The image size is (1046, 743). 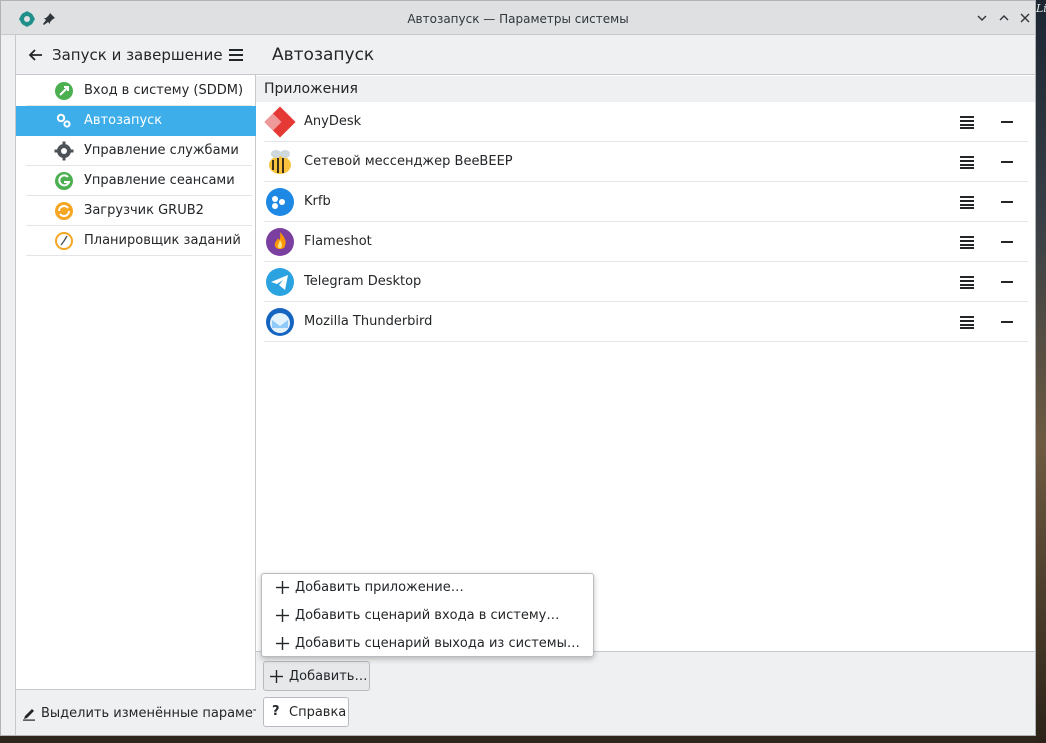 I want to click on list-item-telegram: Telegram Desktop, so click(x=646, y=282).